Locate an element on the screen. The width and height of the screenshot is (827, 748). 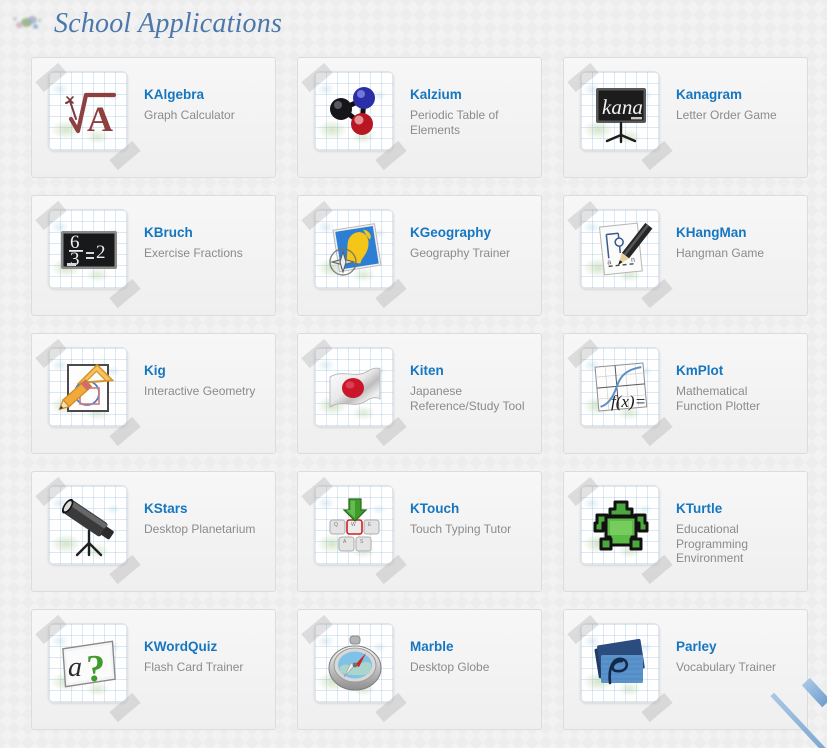
app-name: KHangMan is located at coordinates (720, 233).